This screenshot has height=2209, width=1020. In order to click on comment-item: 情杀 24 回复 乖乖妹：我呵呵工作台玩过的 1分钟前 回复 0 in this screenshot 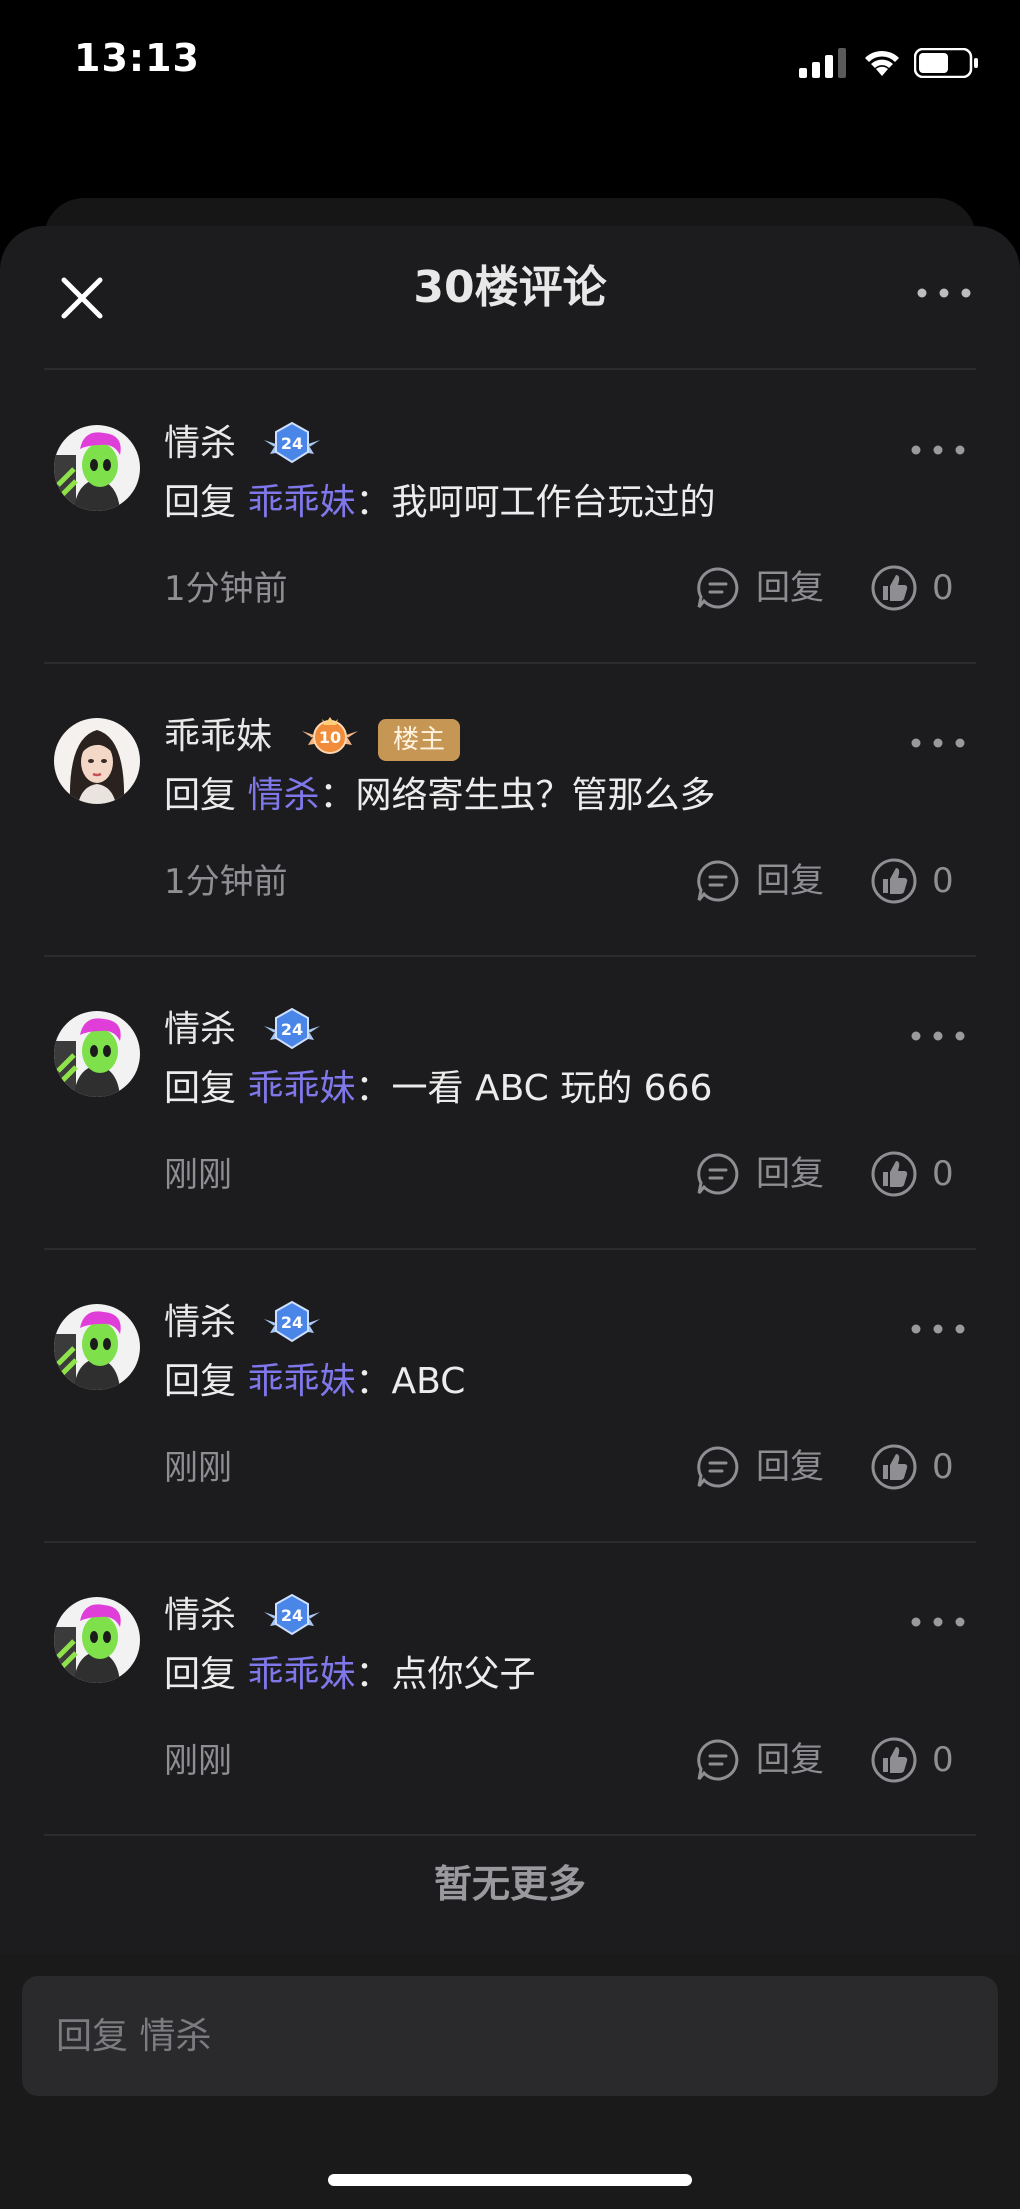, I will do `click(510, 516)`.